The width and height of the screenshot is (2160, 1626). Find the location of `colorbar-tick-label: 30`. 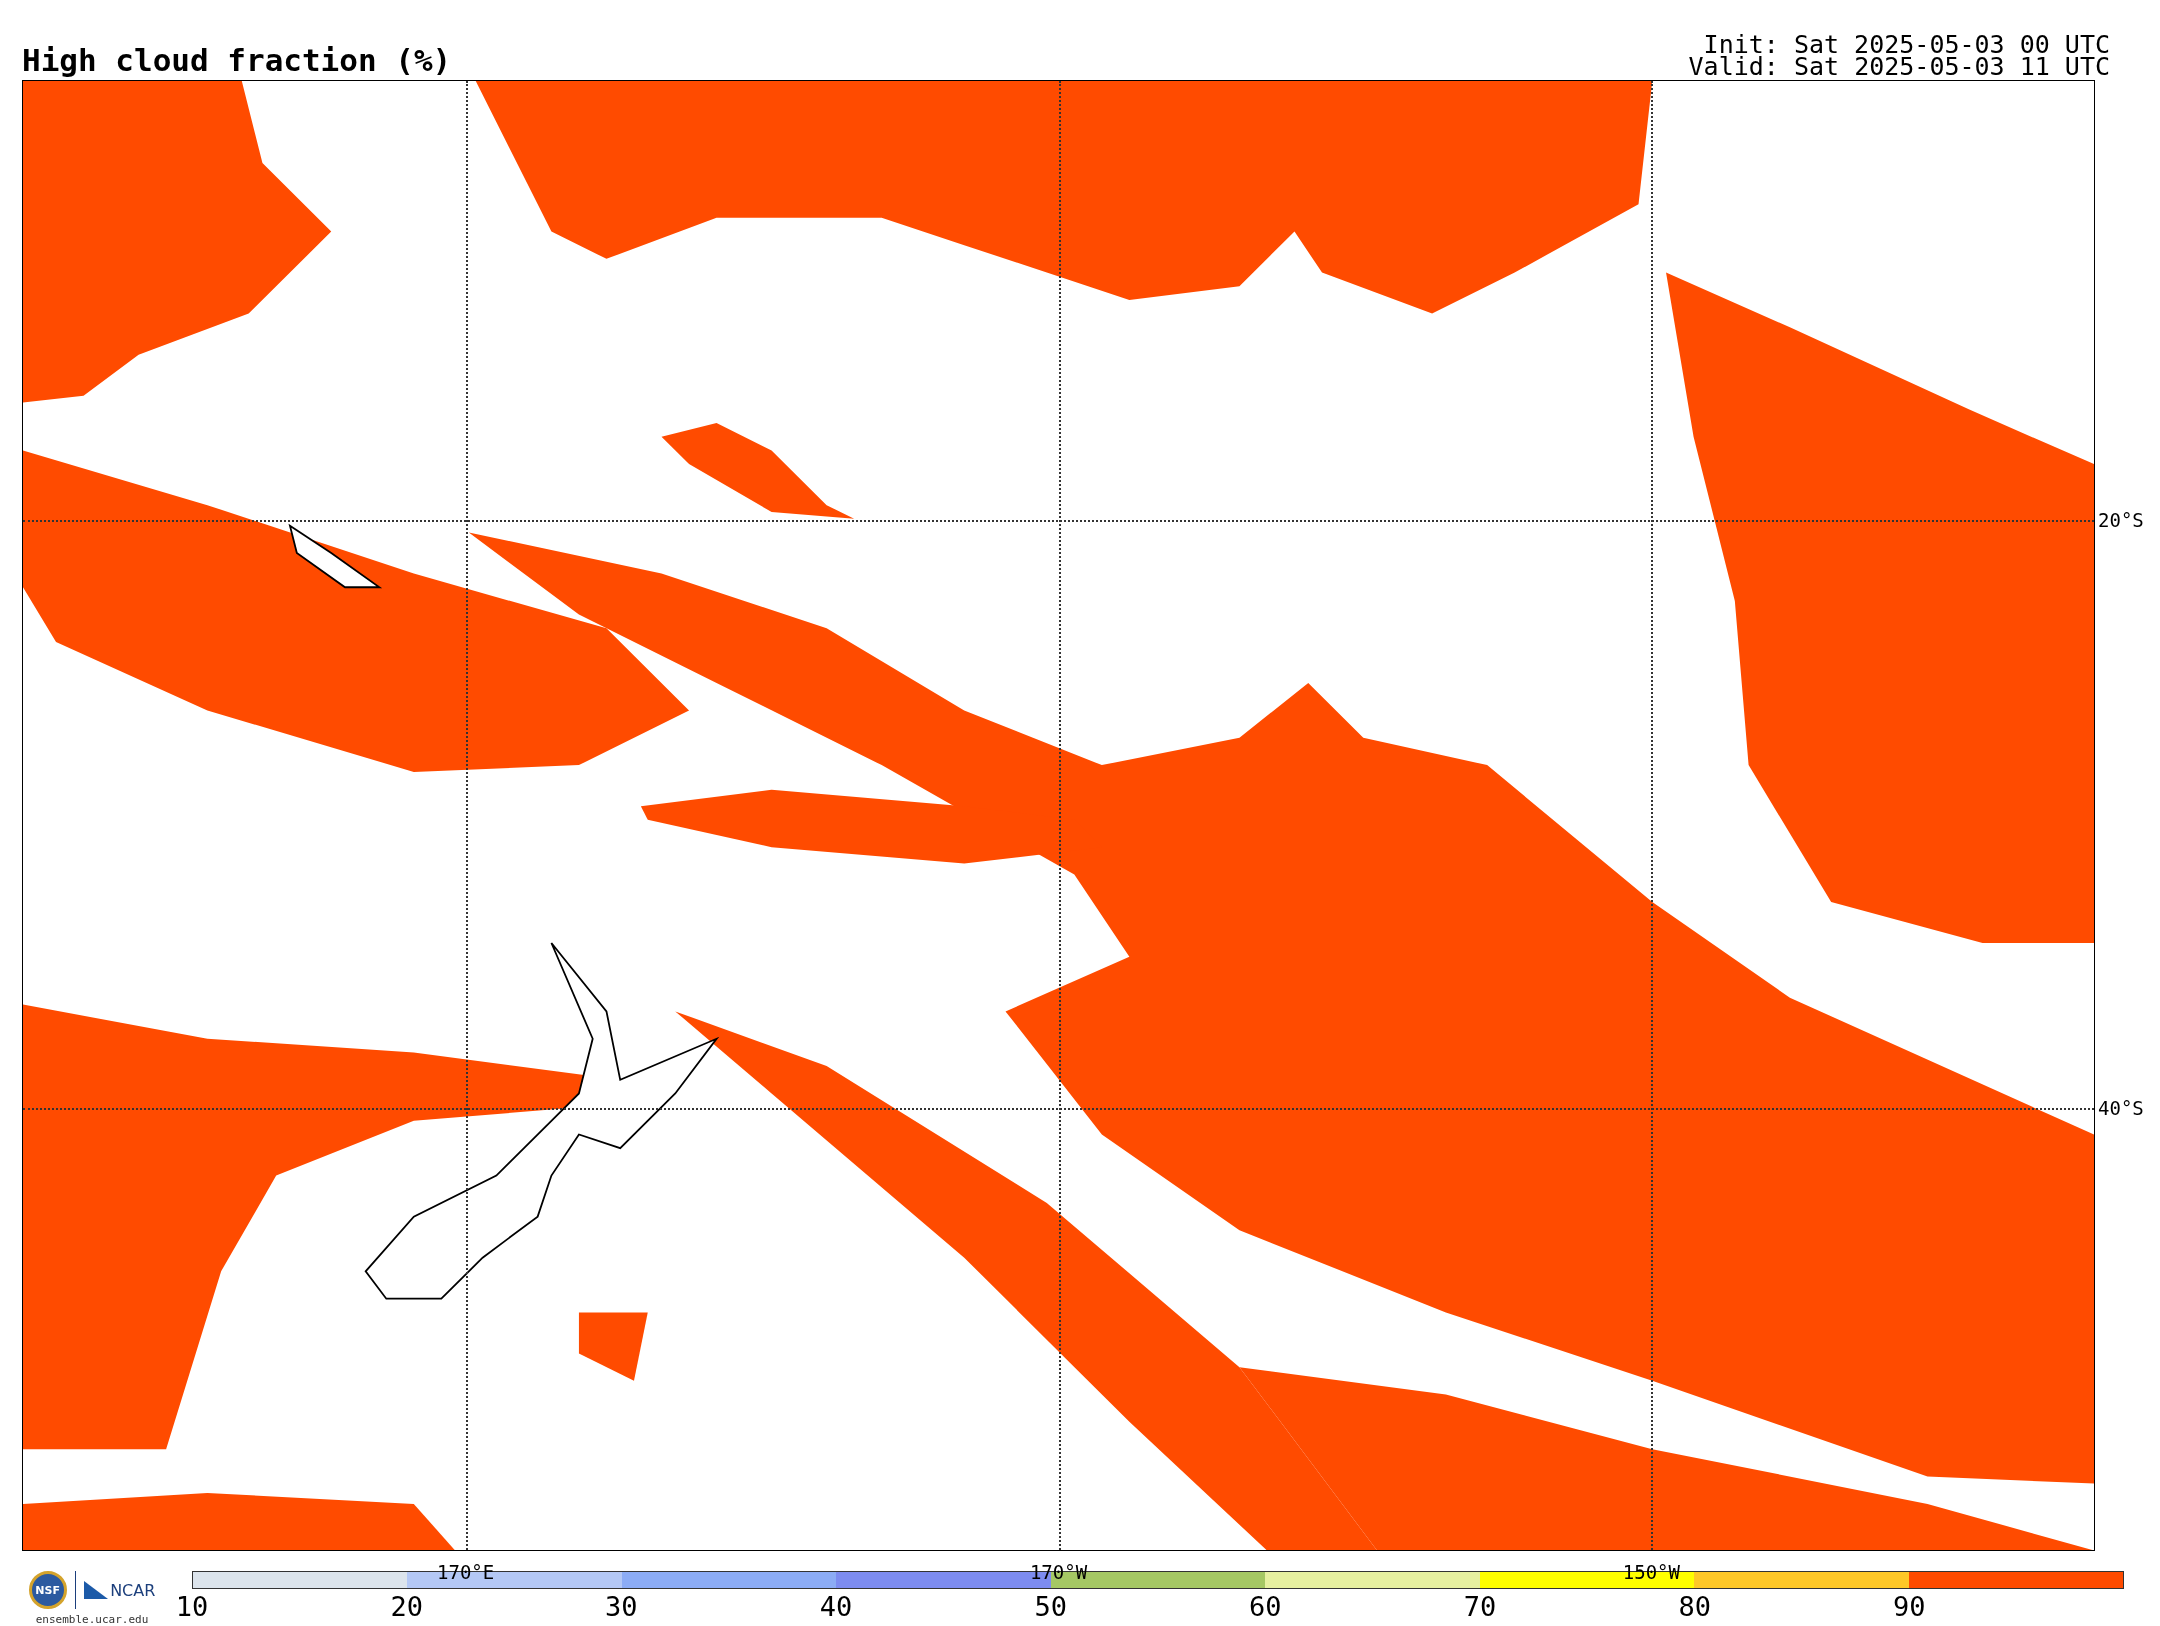

colorbar-tick-label: 30 is located at coordinates (621, 1606).